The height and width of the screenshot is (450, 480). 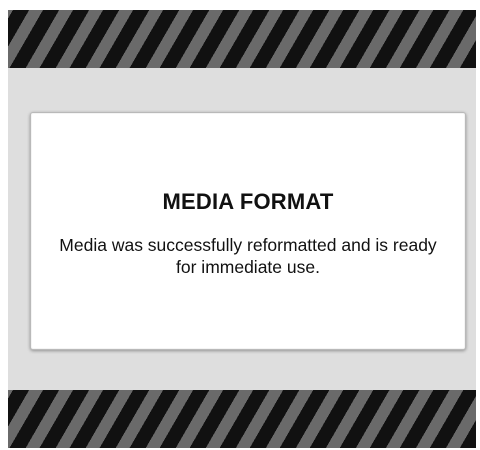 I want to click on dialog-title: MEDIA FORMAT, so click(x=248, y=201).